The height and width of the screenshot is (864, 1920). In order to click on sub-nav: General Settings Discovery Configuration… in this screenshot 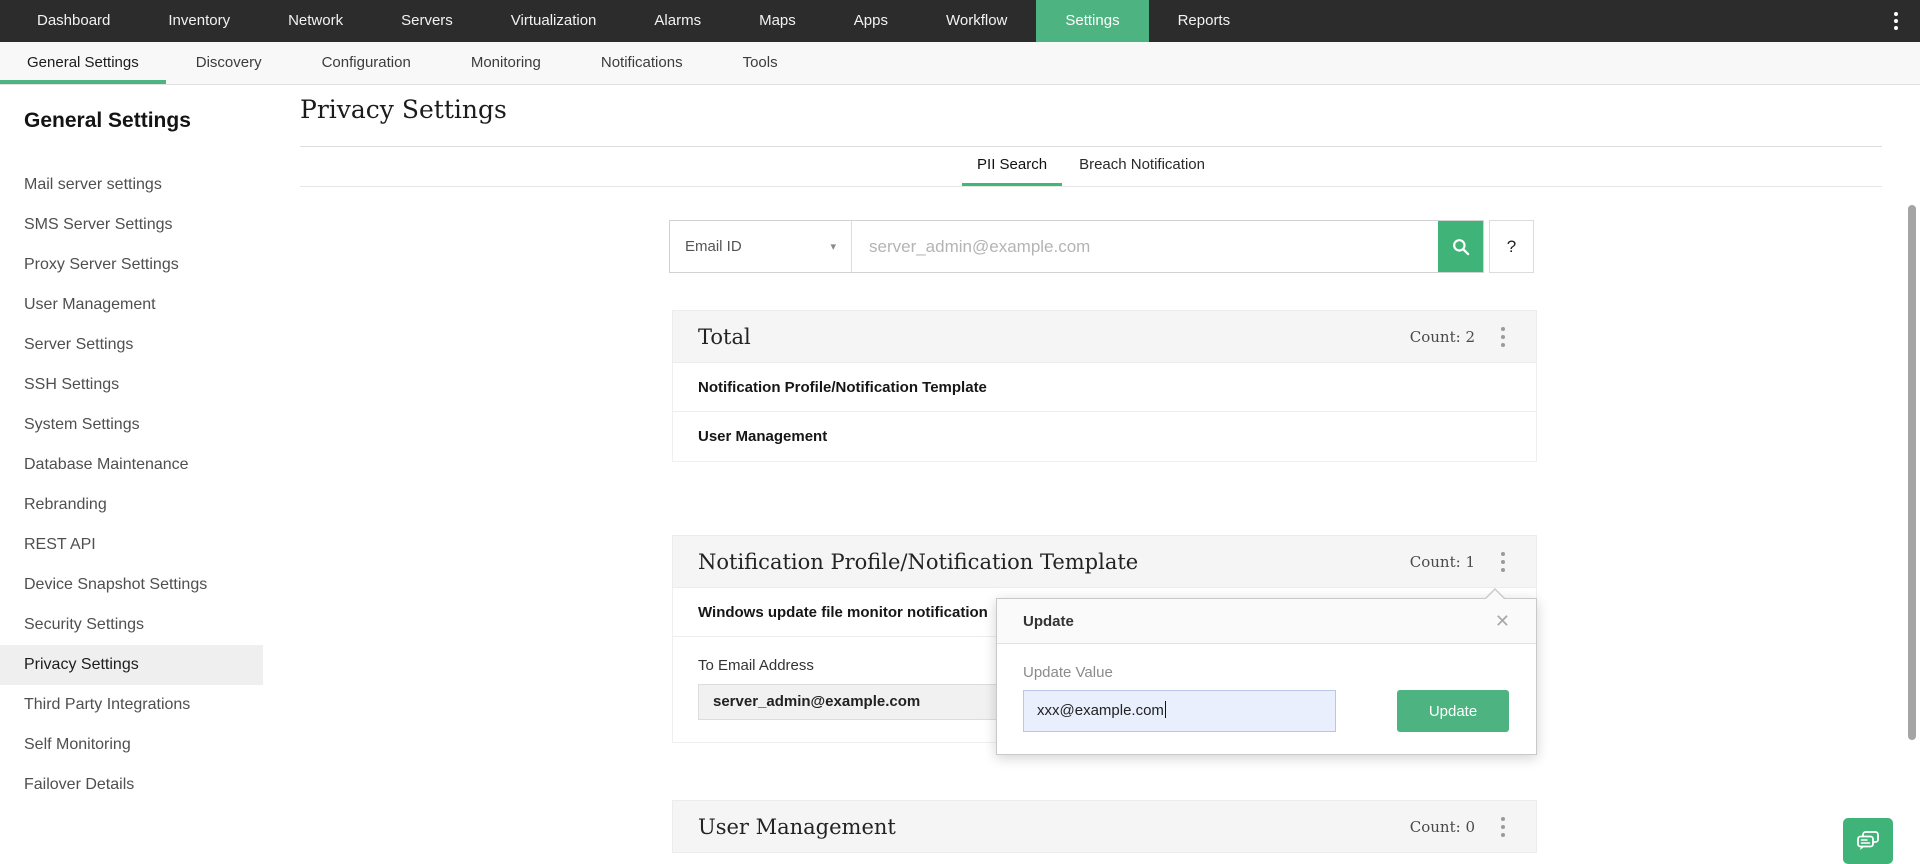, I will do `click(960, 63)`.